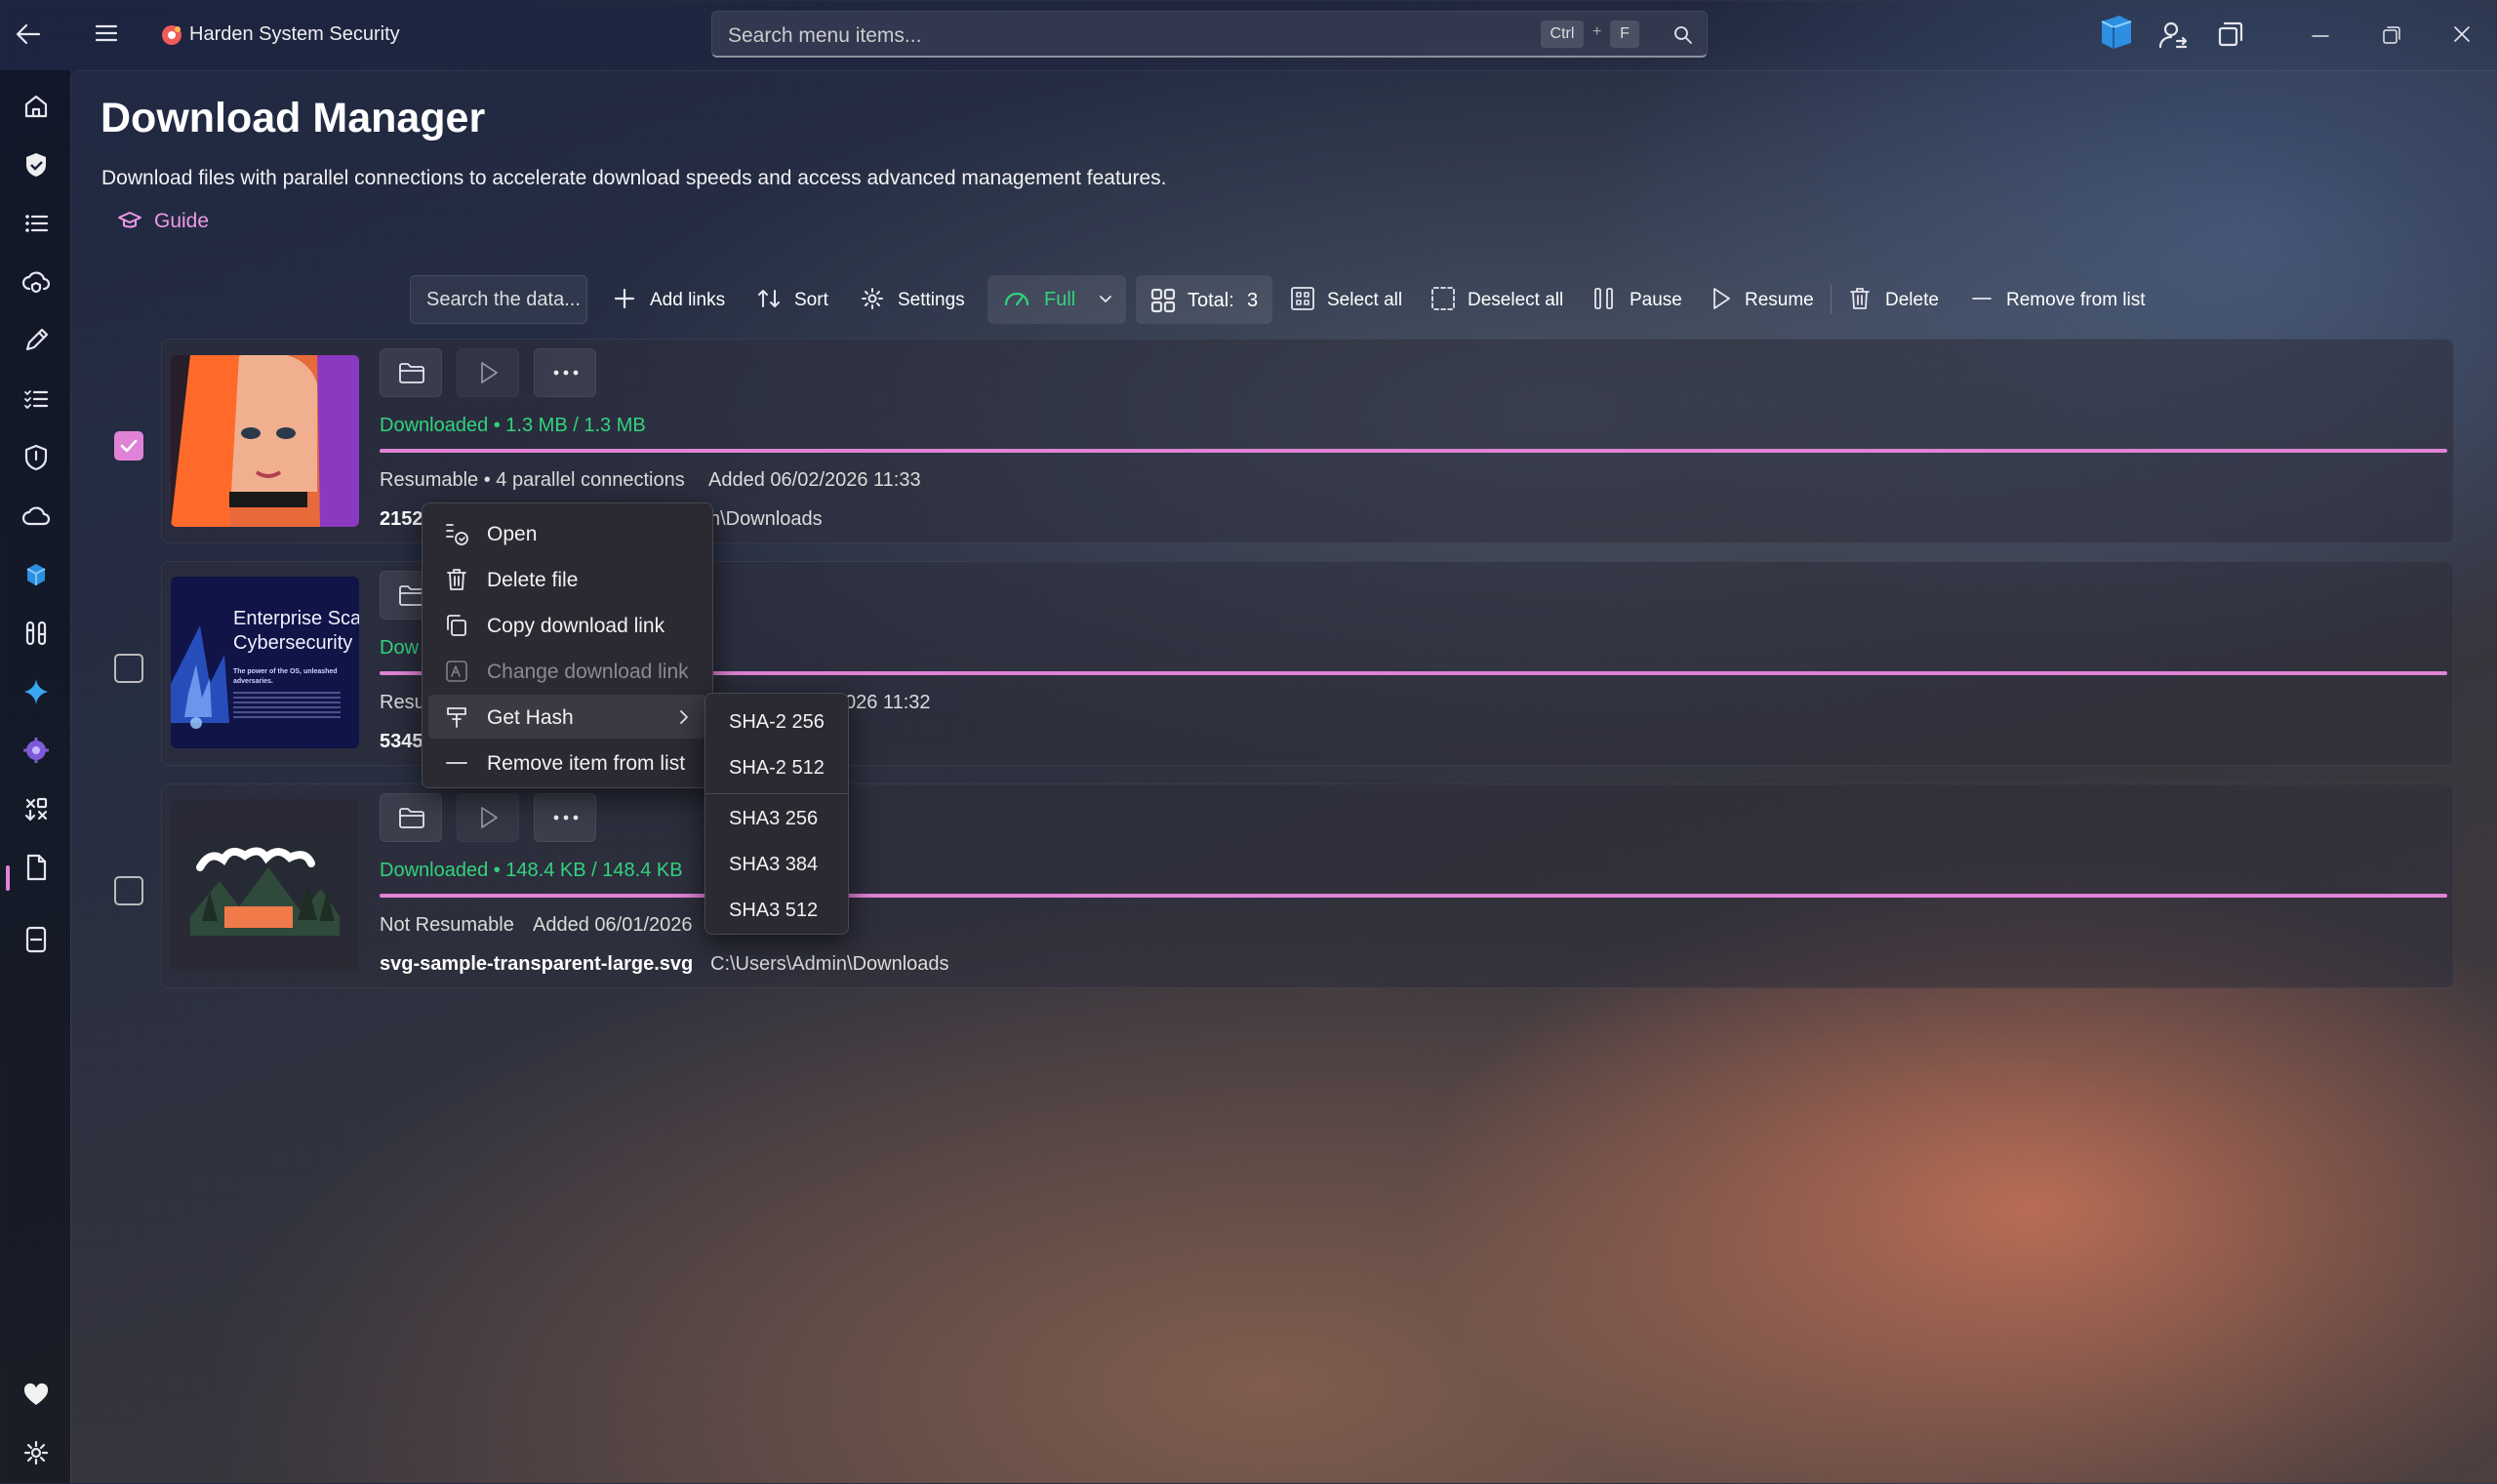  Describe the element at coordinates (2230, 34) in the screenshot. I see `window-switch-icon` at that location.